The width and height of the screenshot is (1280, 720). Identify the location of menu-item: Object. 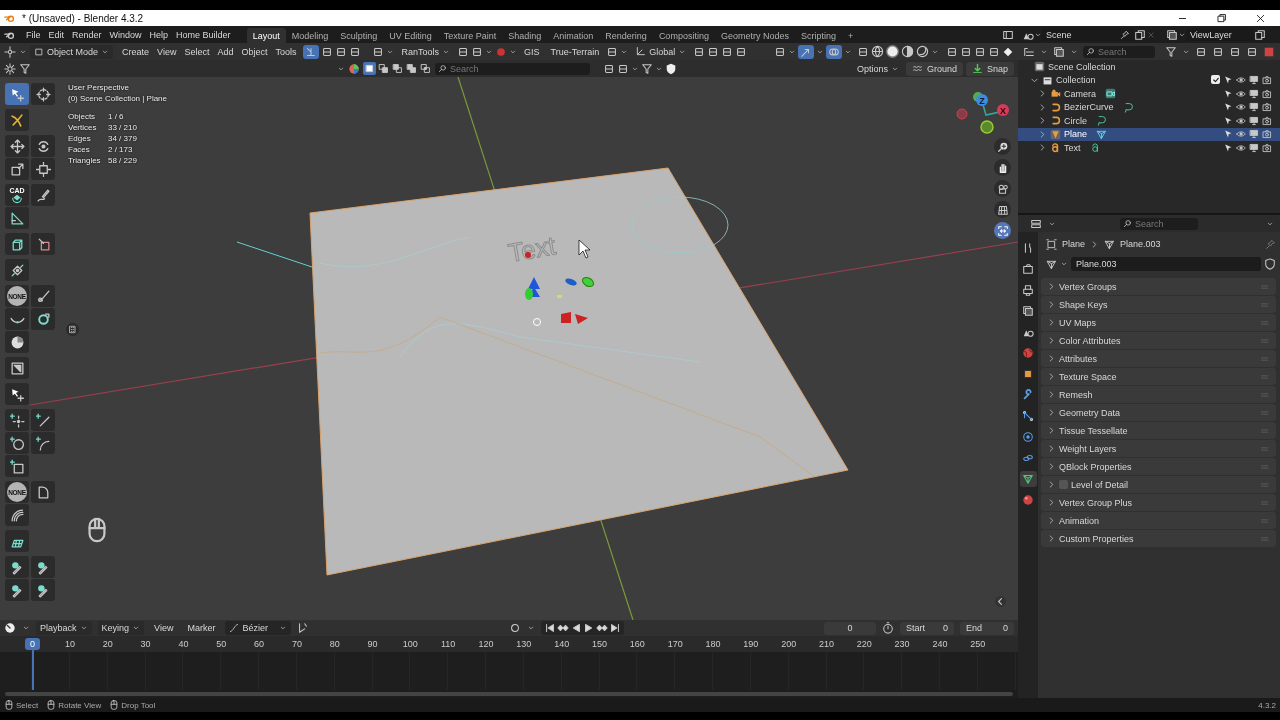
(254, 51).